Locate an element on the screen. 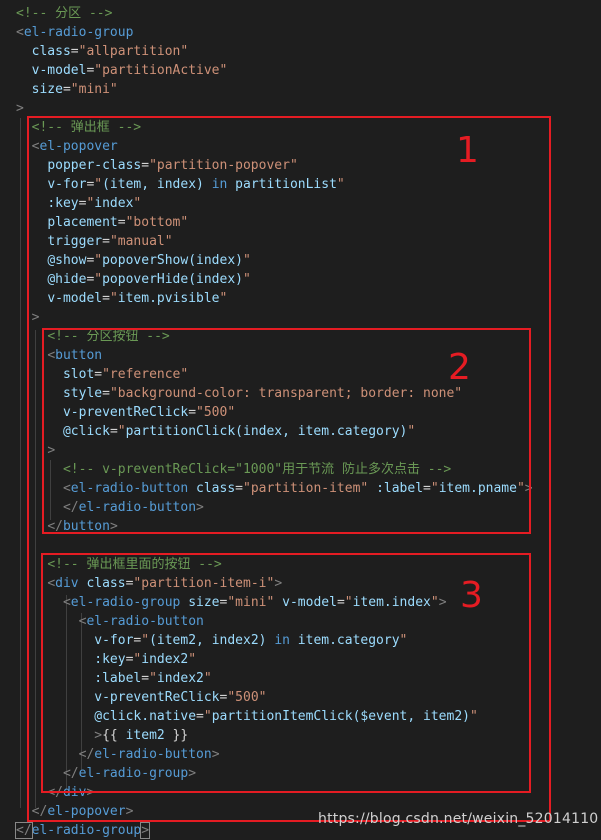  code-token: </ is located at coordinates (24, 830).